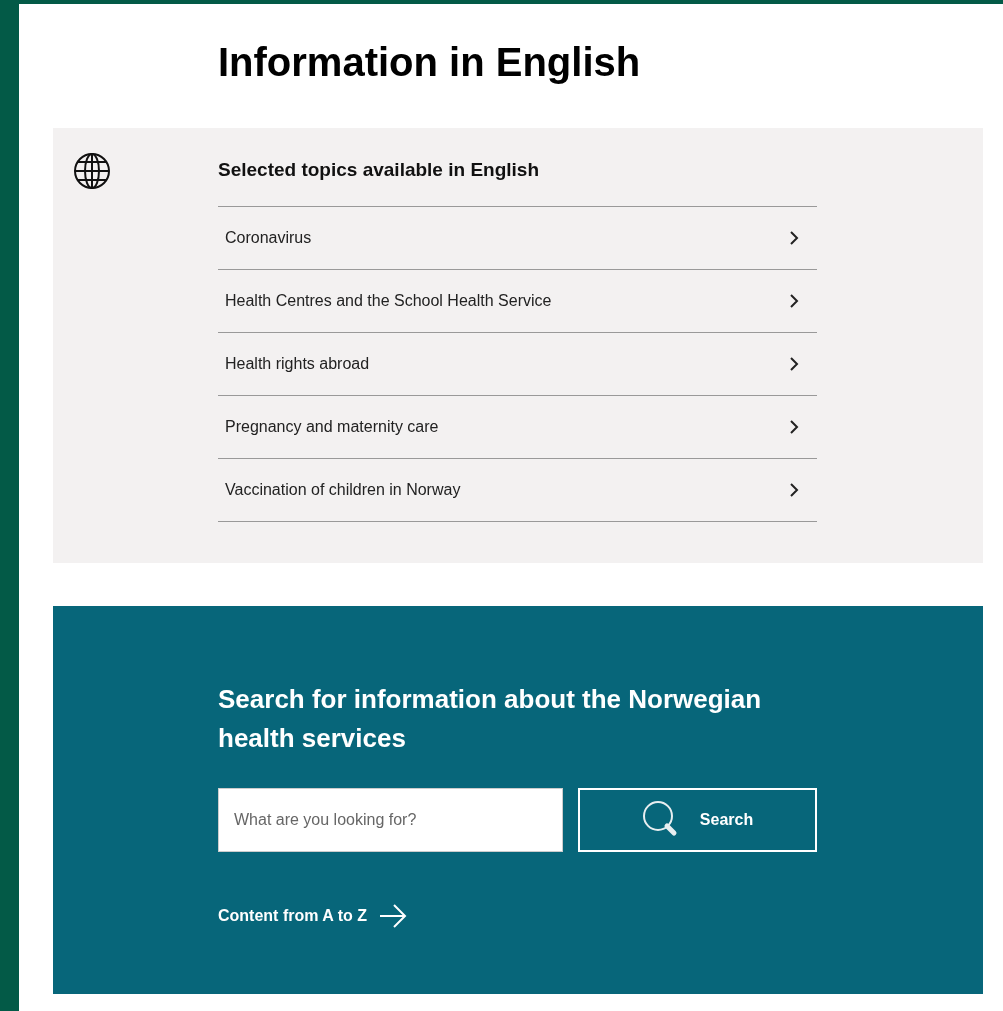 The height and width of the screenshot is (1011, 1003). Describe the element at coordinates (697, 820) in the screenshot. I see `search-button: Search` at that location.